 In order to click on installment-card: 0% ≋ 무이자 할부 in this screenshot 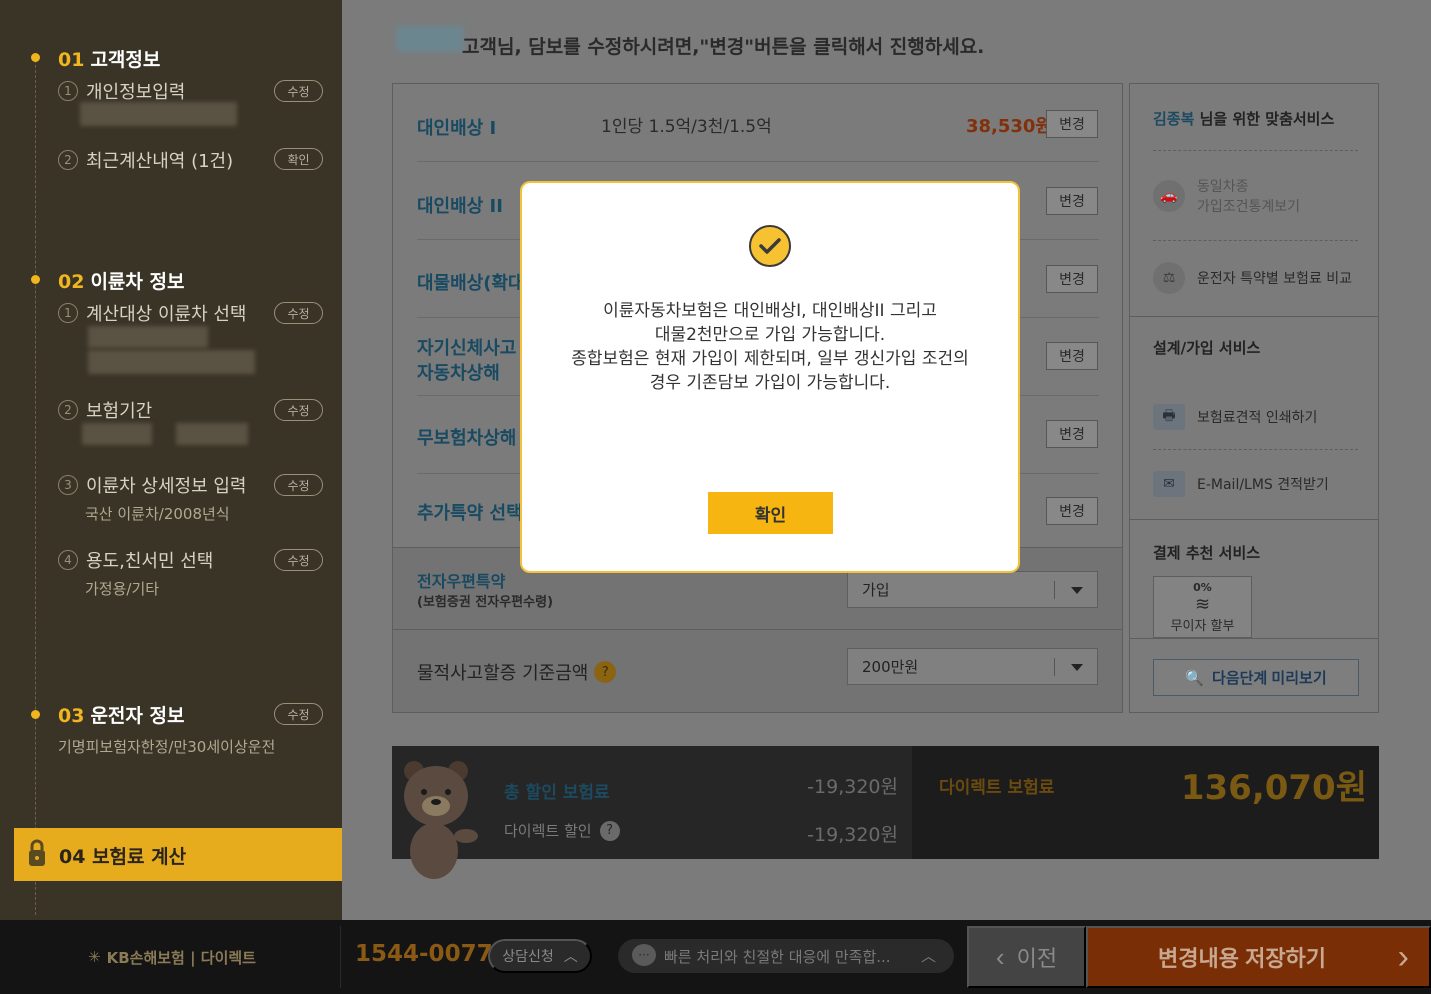, I will do `click(1202, 607)`.